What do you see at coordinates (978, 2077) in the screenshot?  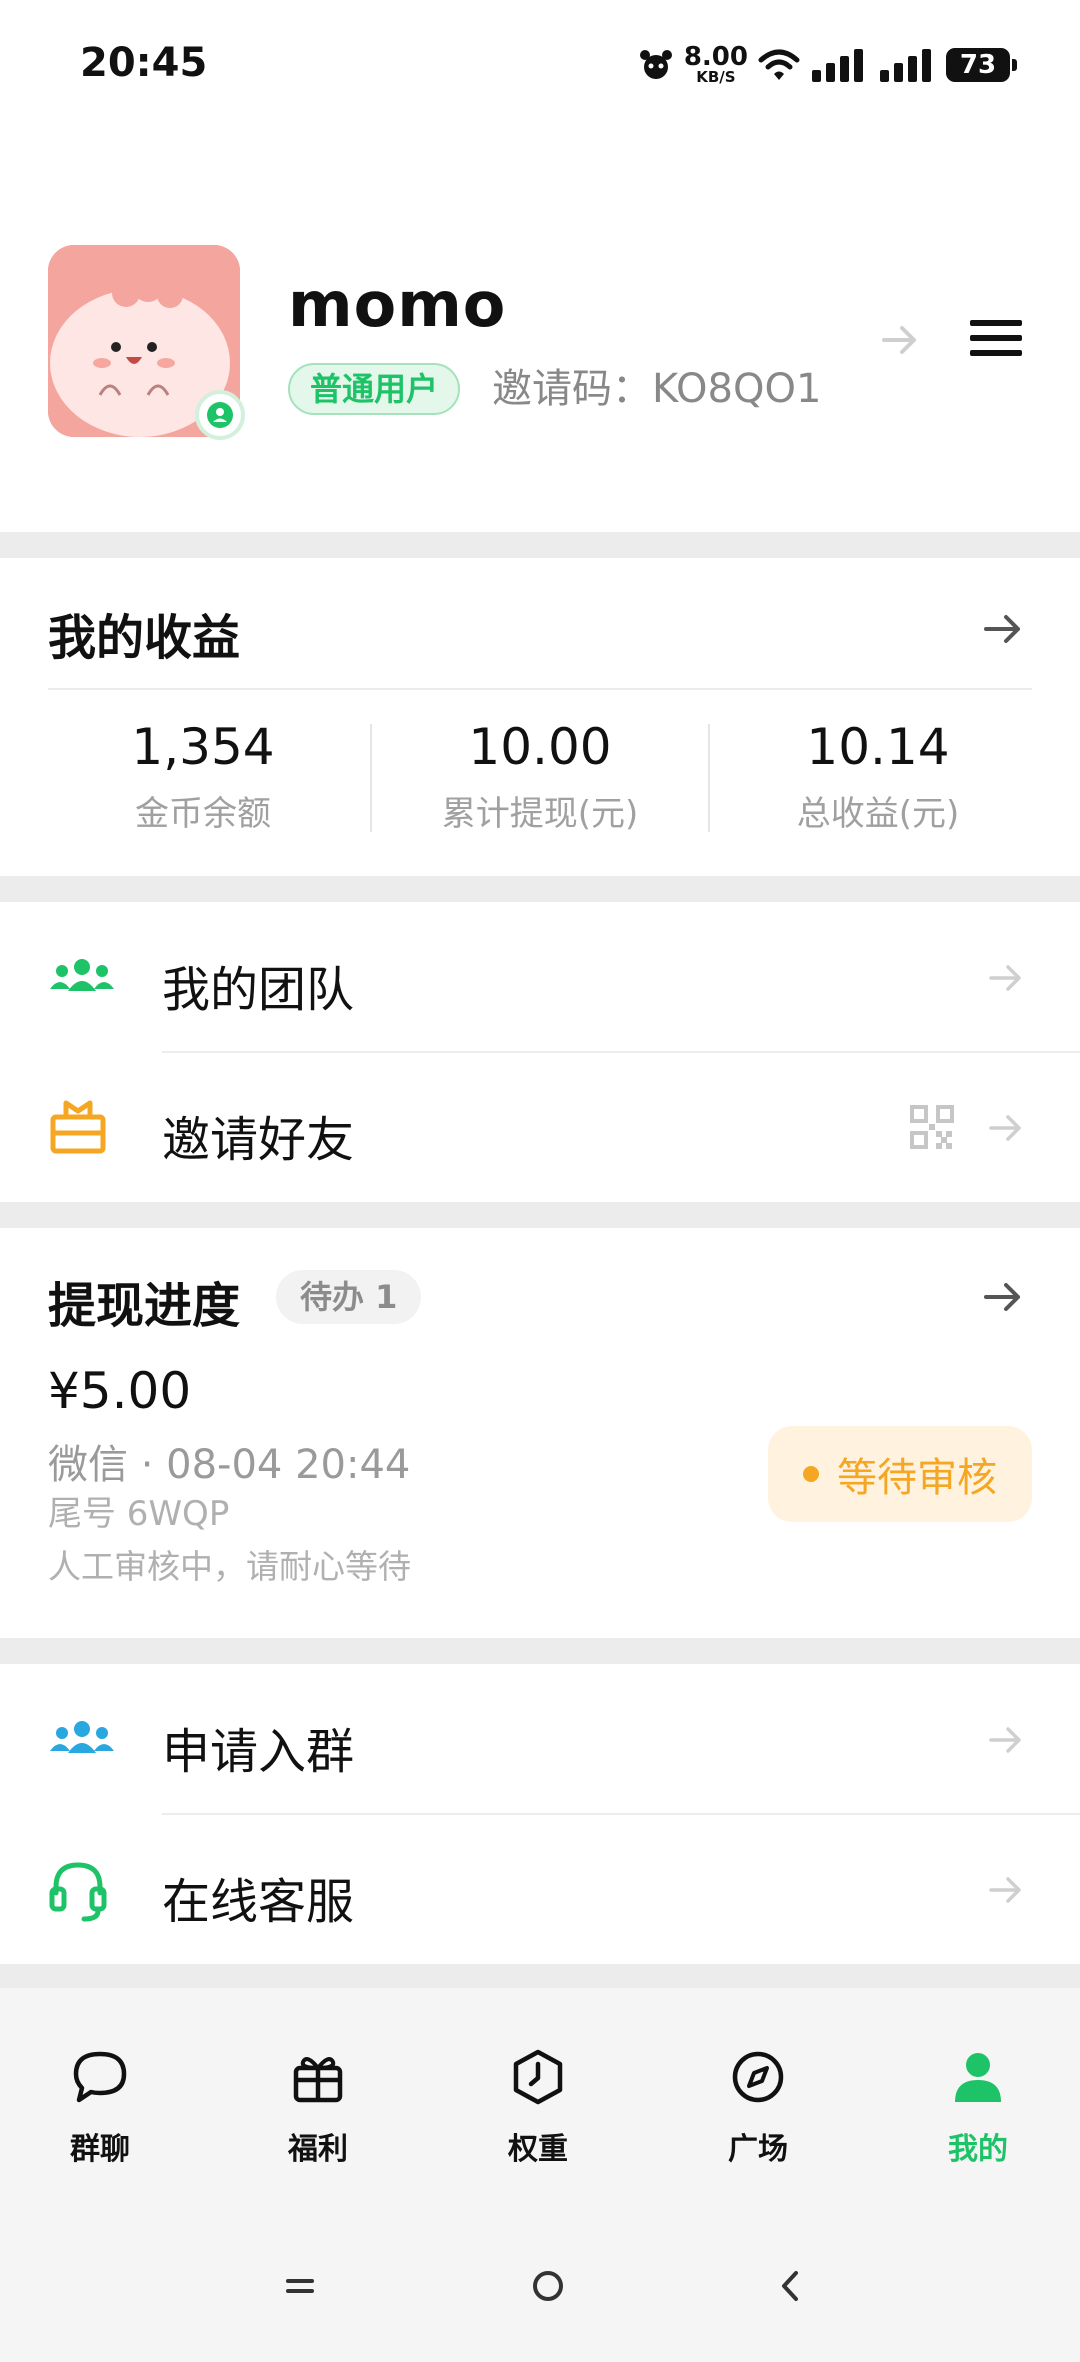 I see `person-icon` at bounding box center [978, 2077].